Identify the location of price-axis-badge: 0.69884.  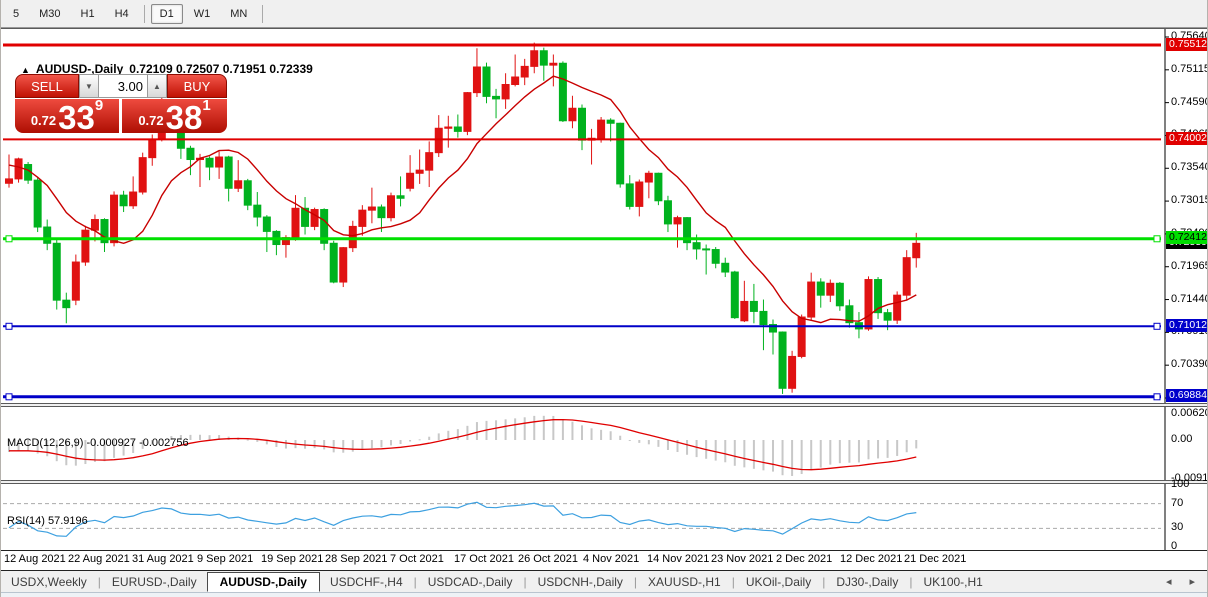
(1186, 396).